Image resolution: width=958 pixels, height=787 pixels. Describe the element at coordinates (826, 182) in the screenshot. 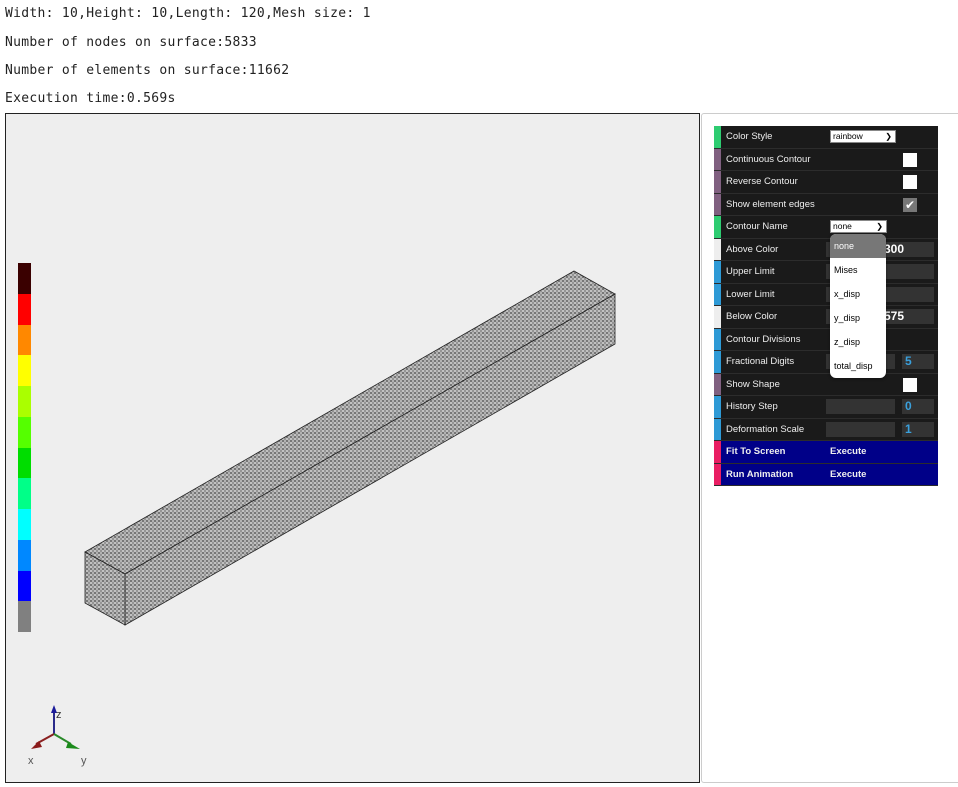

I see `row-reverse-contour: Reverse Contour` at that location.